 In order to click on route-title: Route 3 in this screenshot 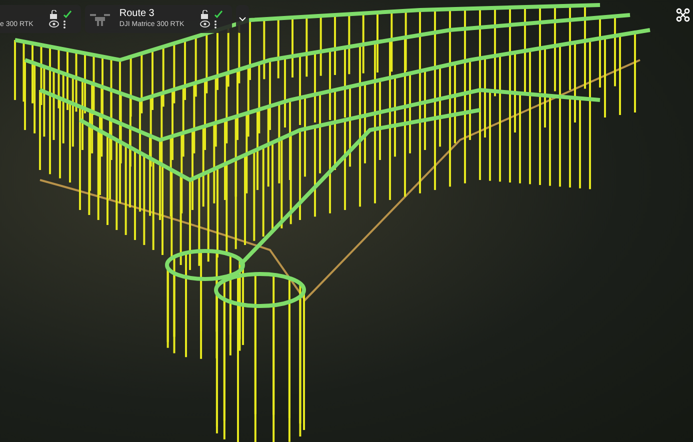, I will do `click(137, 13)`.